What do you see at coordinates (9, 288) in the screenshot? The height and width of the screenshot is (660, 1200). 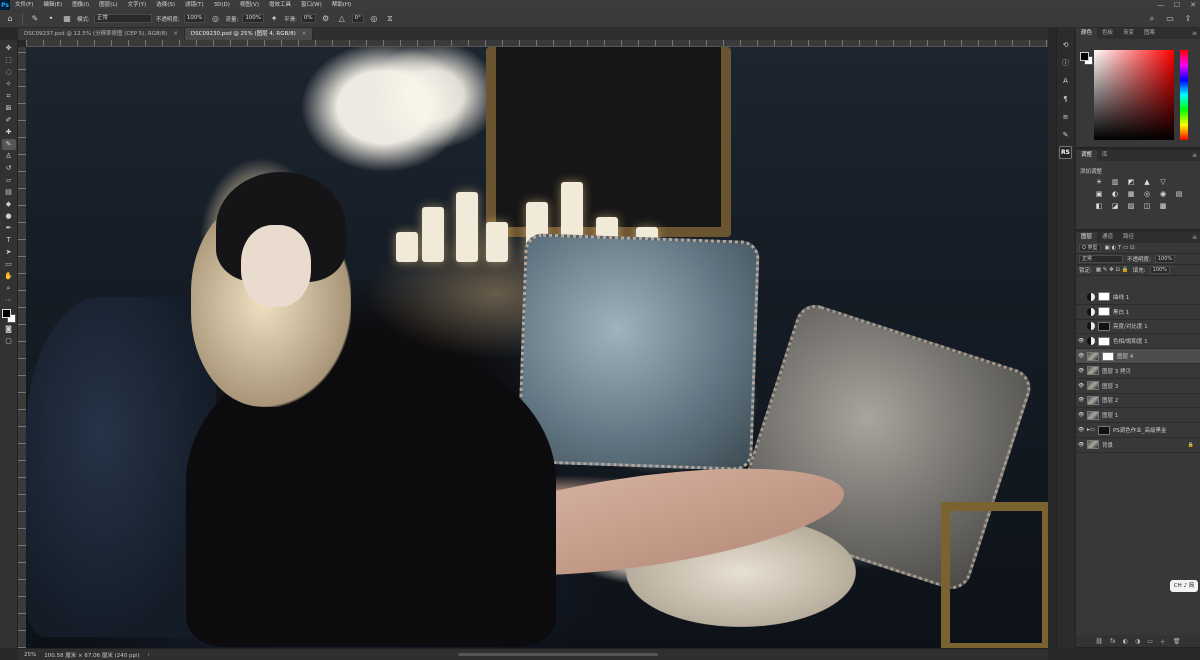 I see `zoom-tool-icon: ⌕` at bounding box center [9, 288].